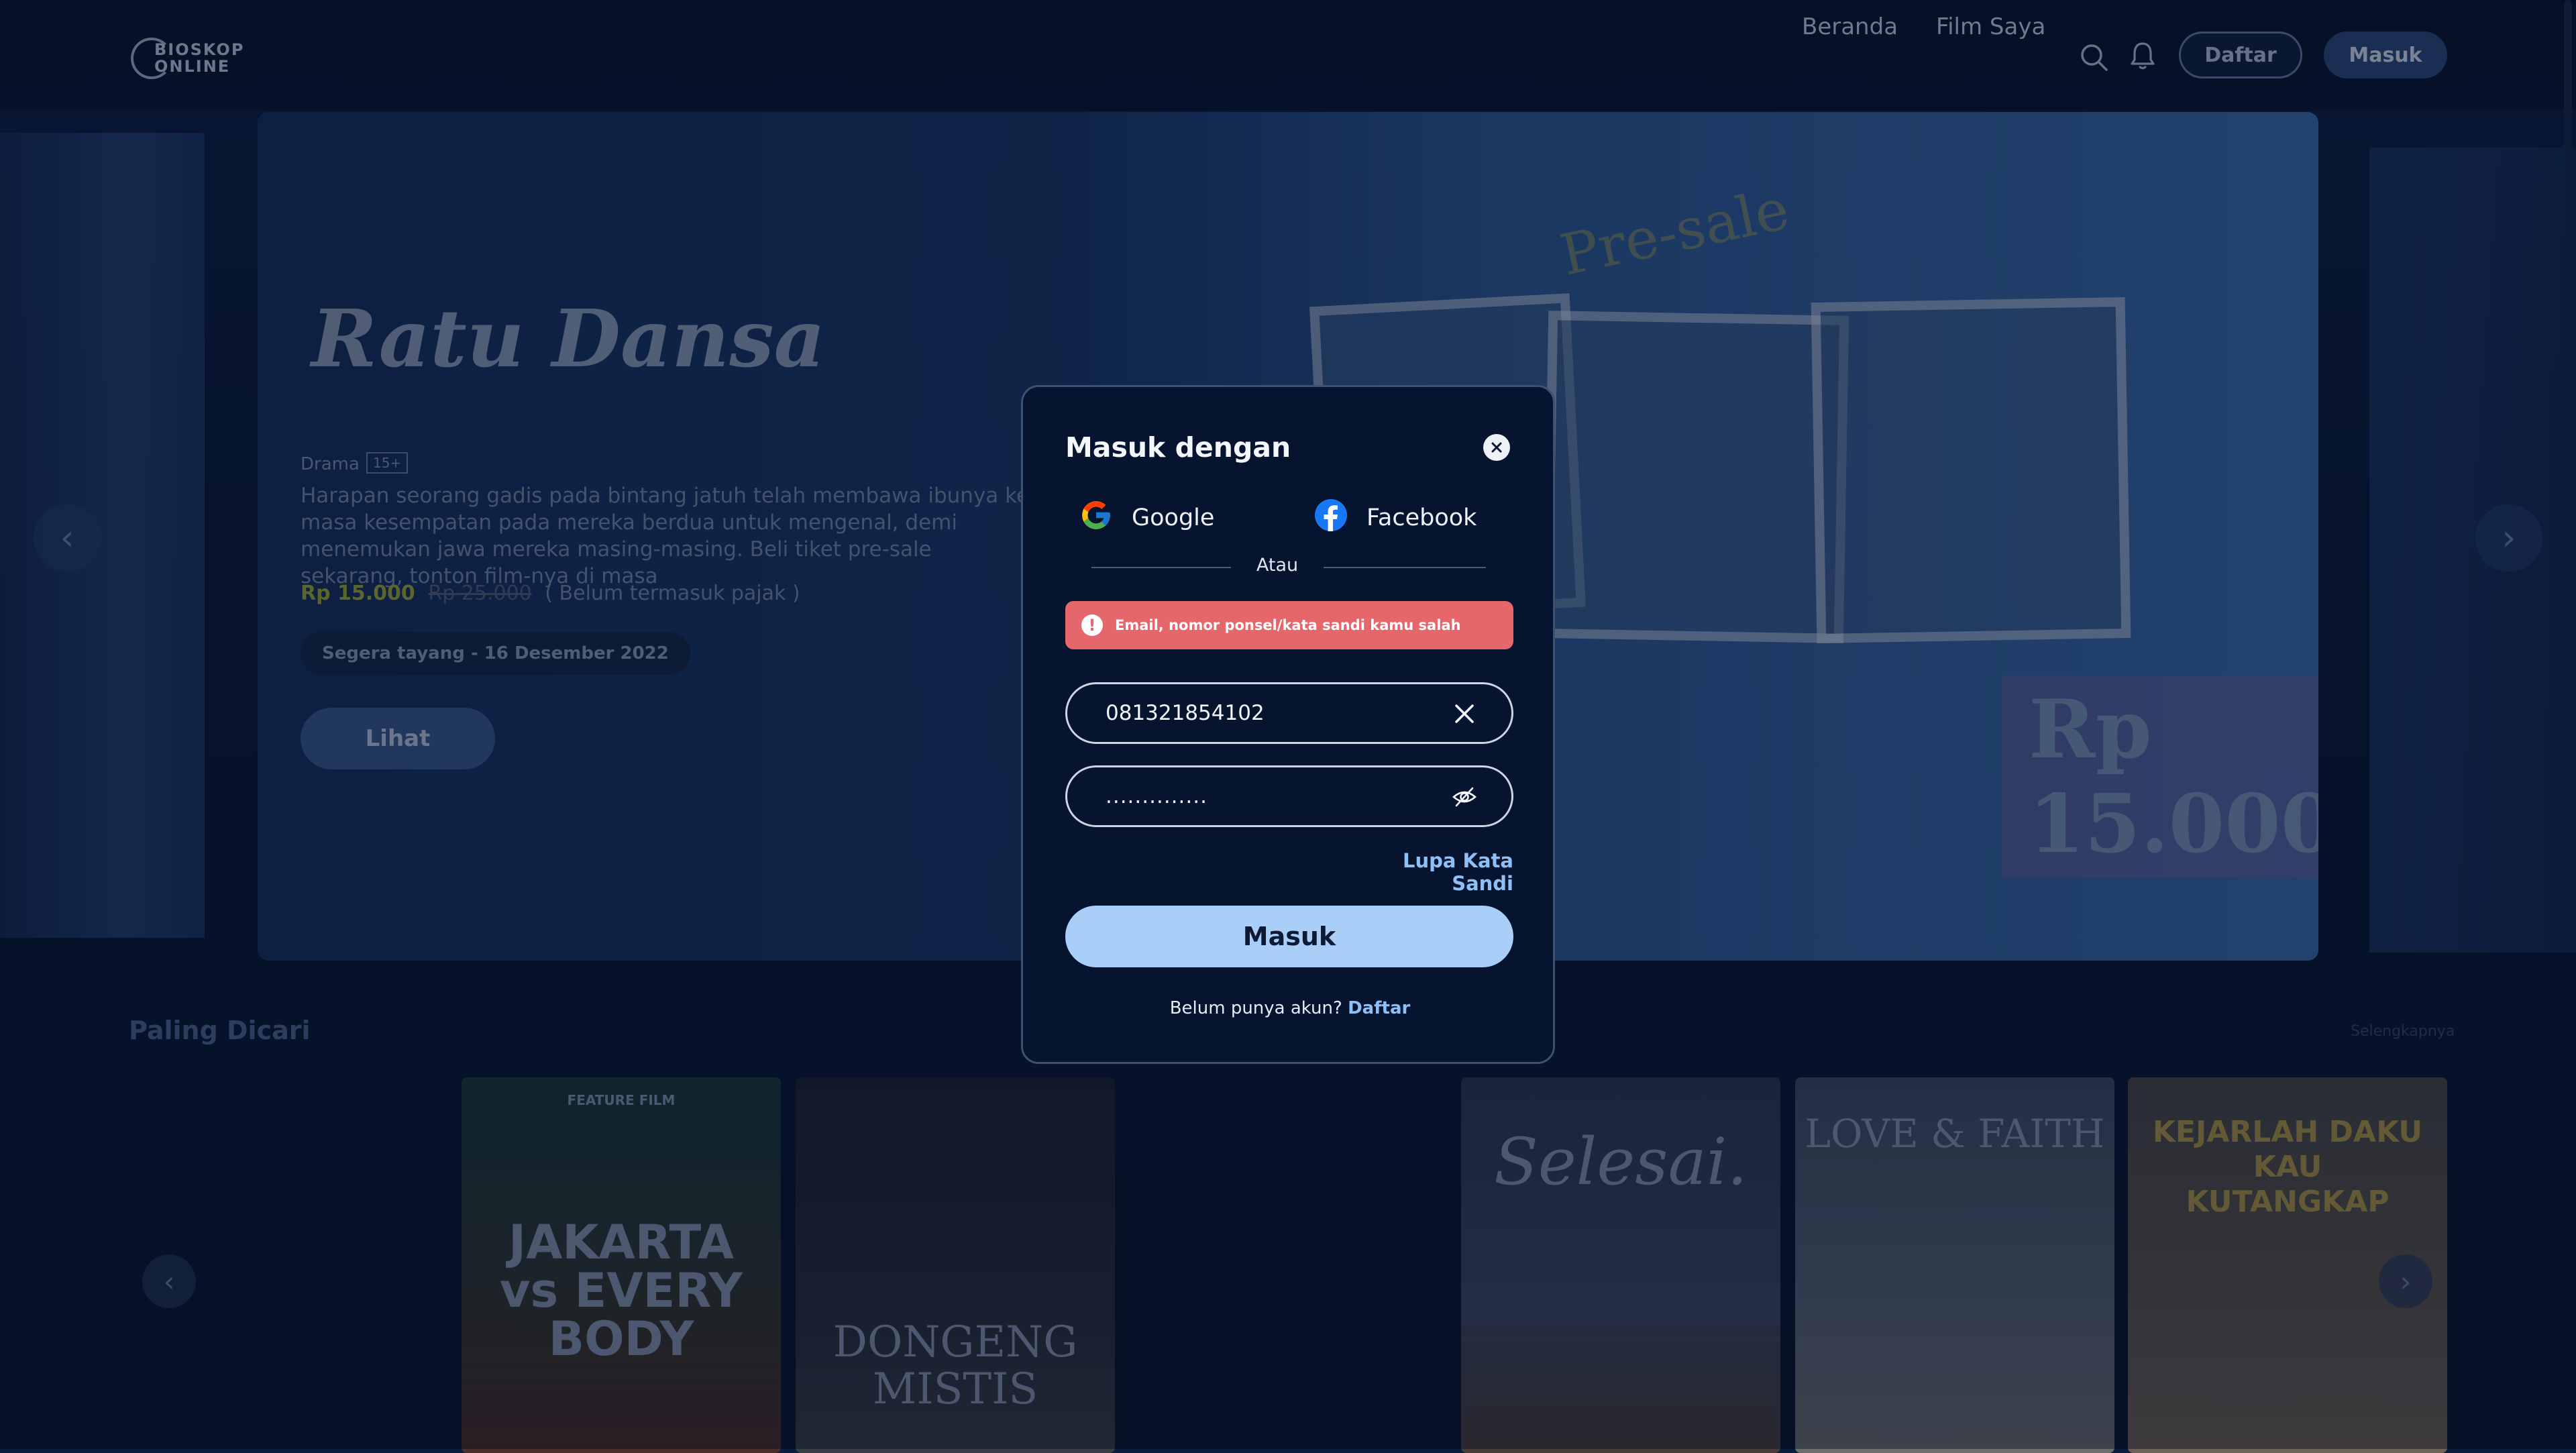  What do you see at coordinates (1379, 1008) in the screenshot?
I see `signup-link: Daftar` at bounding box center [1379, 1008].